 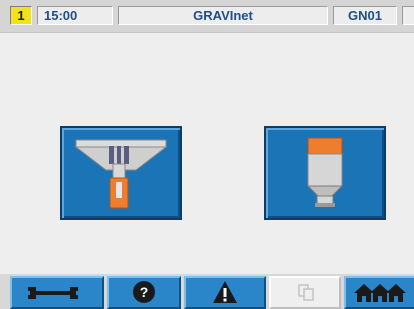 I want to click on station-number: 1, so click(x=21, y=15).